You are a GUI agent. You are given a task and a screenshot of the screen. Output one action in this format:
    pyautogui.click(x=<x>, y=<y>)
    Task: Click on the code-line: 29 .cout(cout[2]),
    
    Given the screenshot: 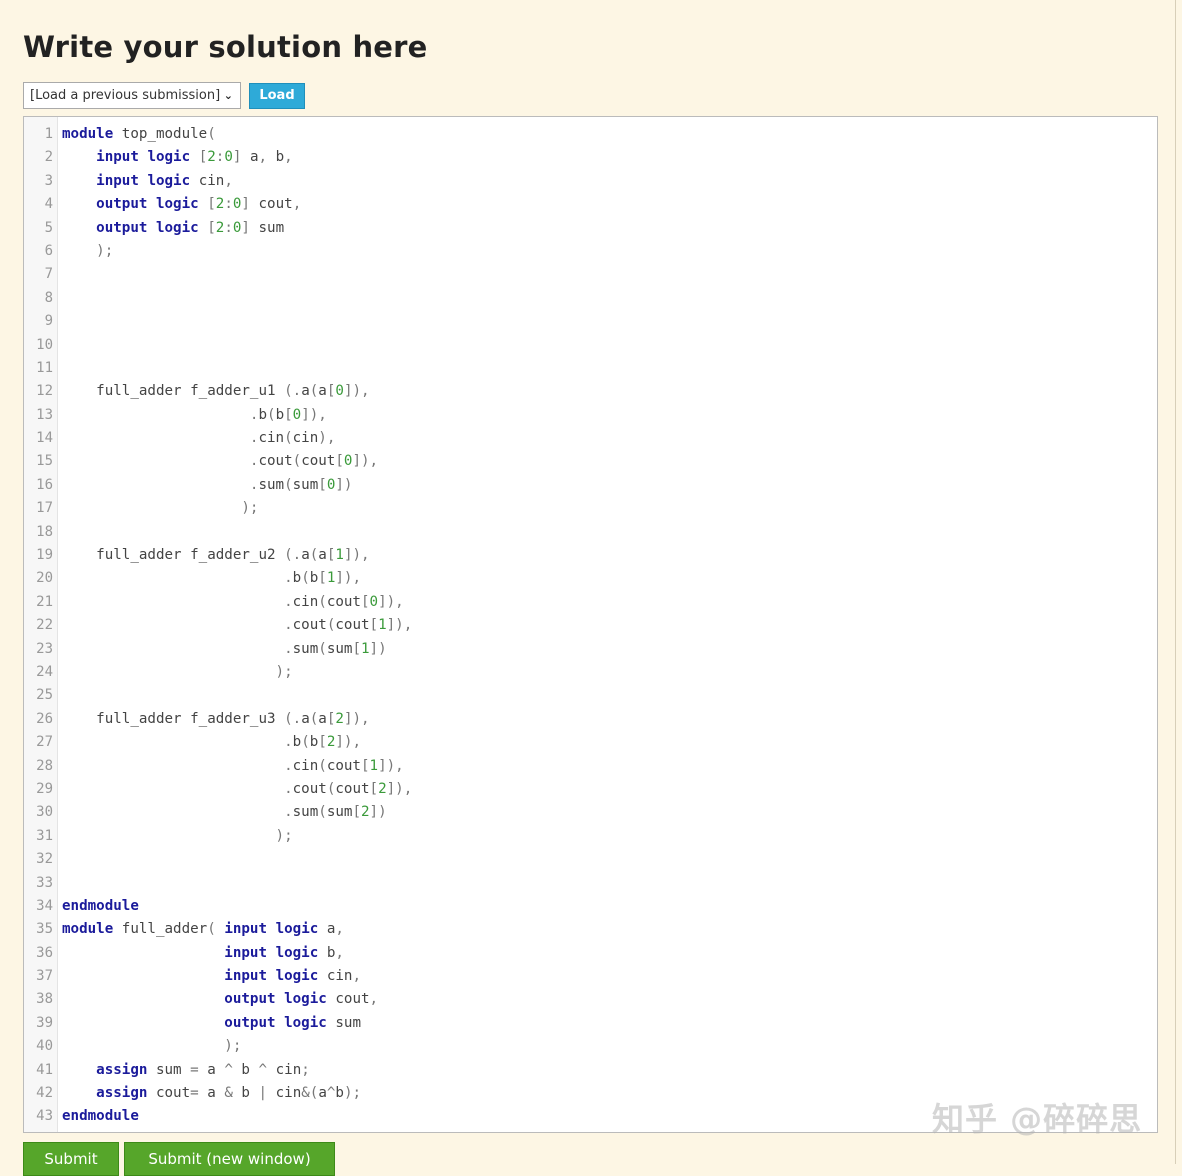 What is the action you would take?
    pyautogui.click(x=590, y=789)
    